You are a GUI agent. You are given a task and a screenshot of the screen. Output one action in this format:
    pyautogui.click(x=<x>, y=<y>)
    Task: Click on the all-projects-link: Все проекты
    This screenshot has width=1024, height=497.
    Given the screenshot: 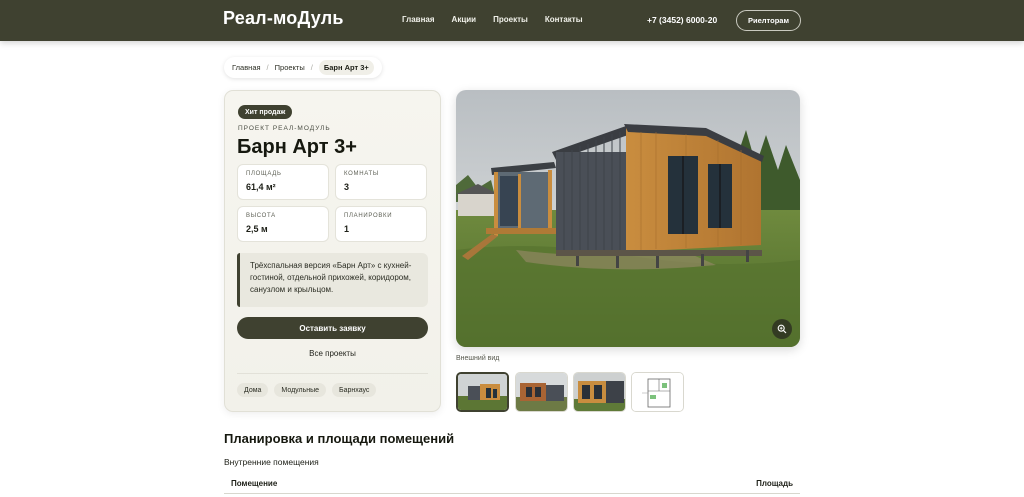 What is the action you would take?
    pyautogui.click(x=332, y=353)
    